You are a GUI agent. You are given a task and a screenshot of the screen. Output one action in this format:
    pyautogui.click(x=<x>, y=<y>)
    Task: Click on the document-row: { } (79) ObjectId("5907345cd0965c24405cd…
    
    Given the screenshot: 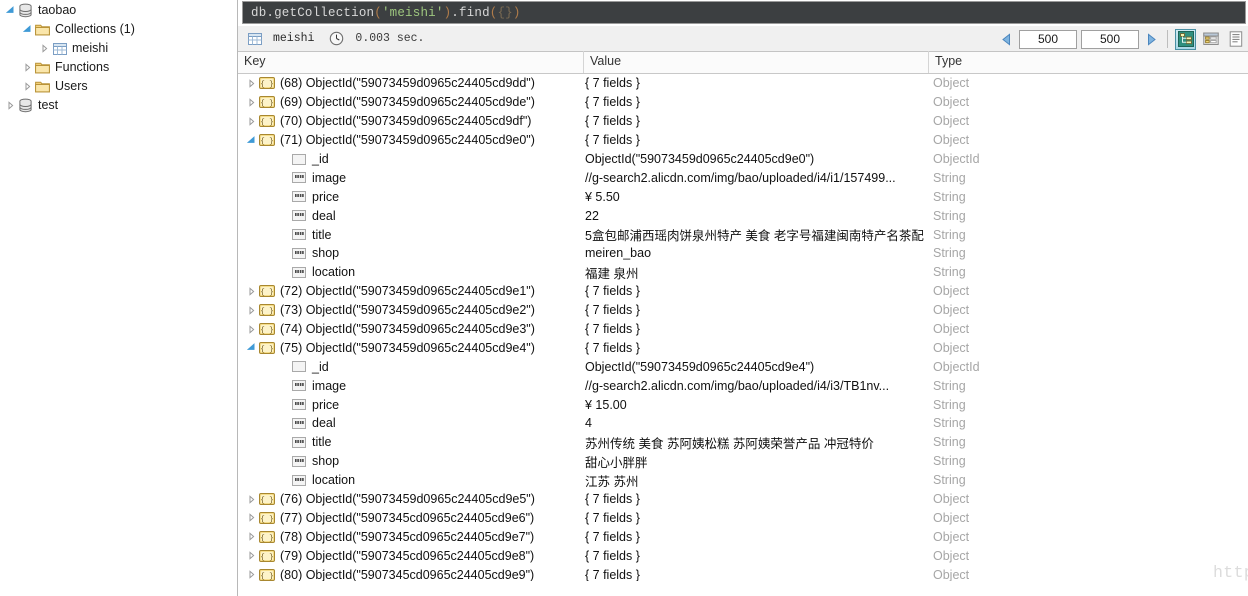 What is the action you would take?
    pyautogui.click(x=743, y=555)
    